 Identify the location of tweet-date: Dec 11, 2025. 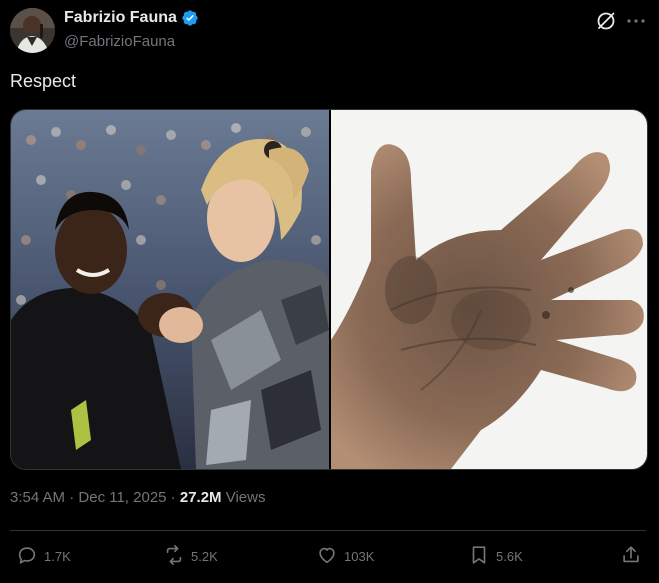
(122, 497).